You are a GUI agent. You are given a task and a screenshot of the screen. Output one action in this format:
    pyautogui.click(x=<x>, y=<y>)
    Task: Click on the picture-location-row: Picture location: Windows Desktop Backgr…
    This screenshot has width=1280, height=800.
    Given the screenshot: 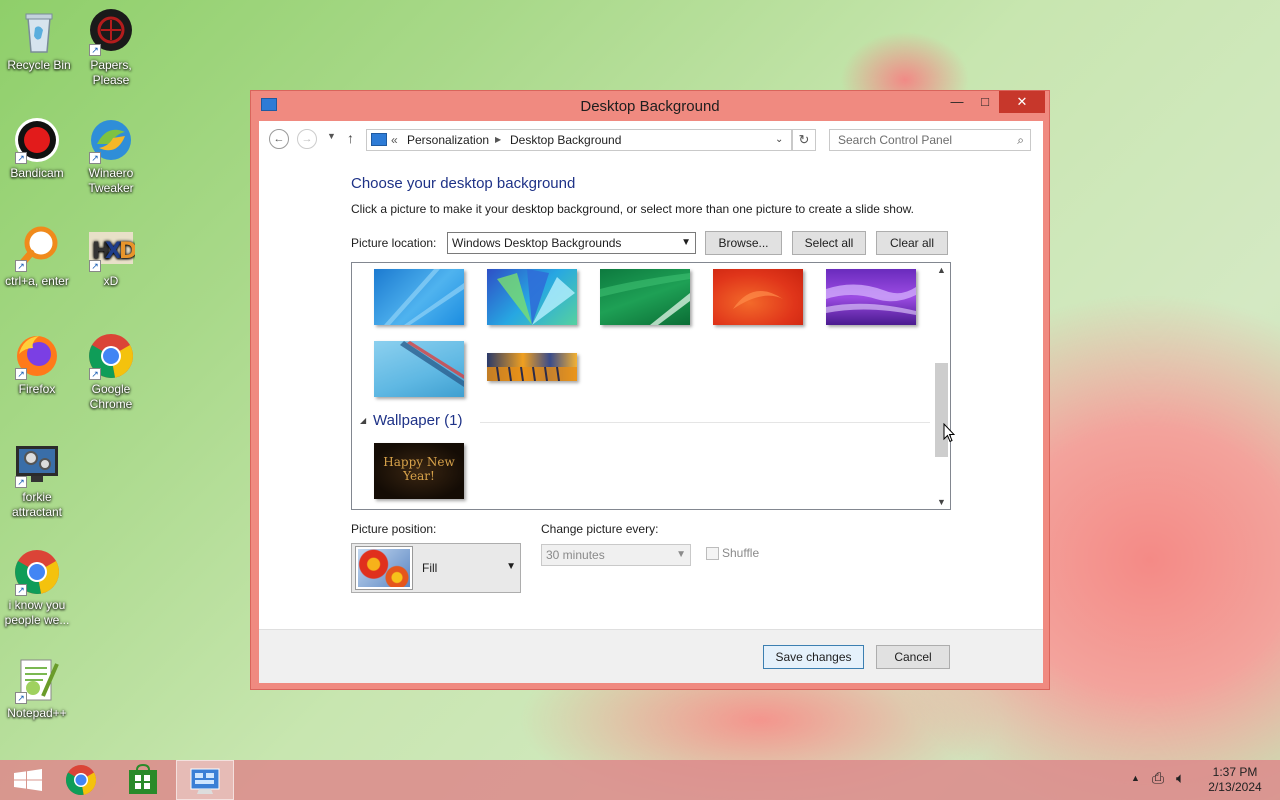 What is the action you would take?
    pyautogui.click(x=651, y=243)
    